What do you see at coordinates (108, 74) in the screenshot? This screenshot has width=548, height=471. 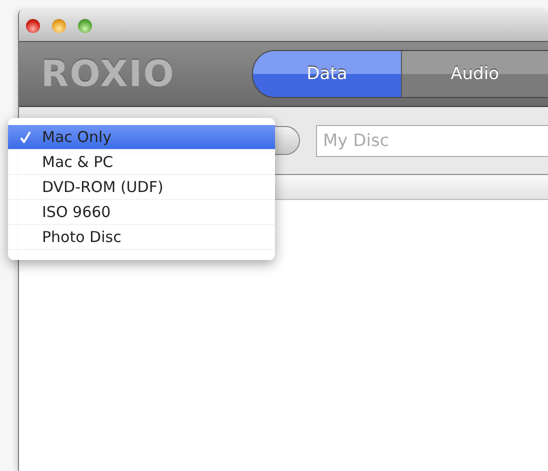 I see `logo: ROXIO` at bounding box center [108, 74].